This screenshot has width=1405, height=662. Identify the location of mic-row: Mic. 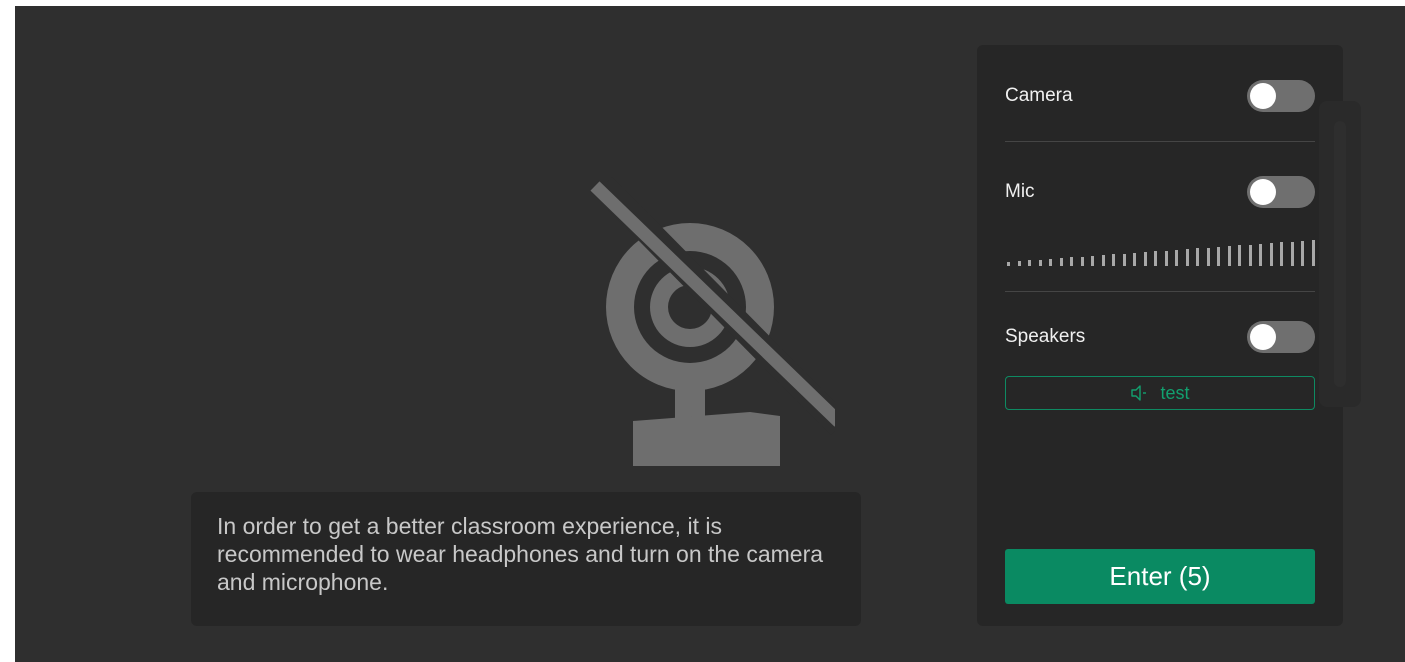
(1160, 192).